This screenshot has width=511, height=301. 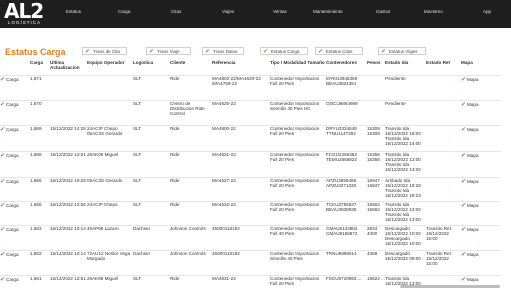 I want to click on cell-equipo-operador-text: 26AK06 Miguel, so click(x=103, y=154).